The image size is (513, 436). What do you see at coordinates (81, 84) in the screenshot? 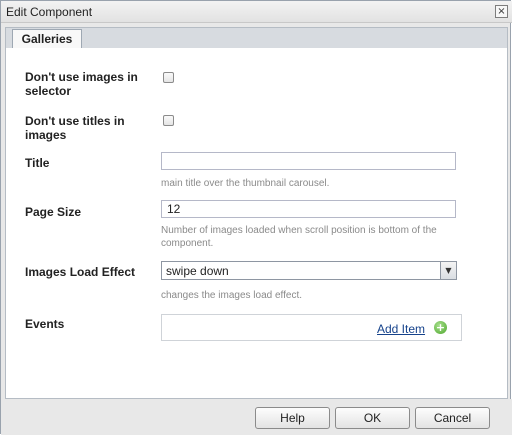
I see `no-images-label: Don't use images in selector` at bounding box center [81, 84].